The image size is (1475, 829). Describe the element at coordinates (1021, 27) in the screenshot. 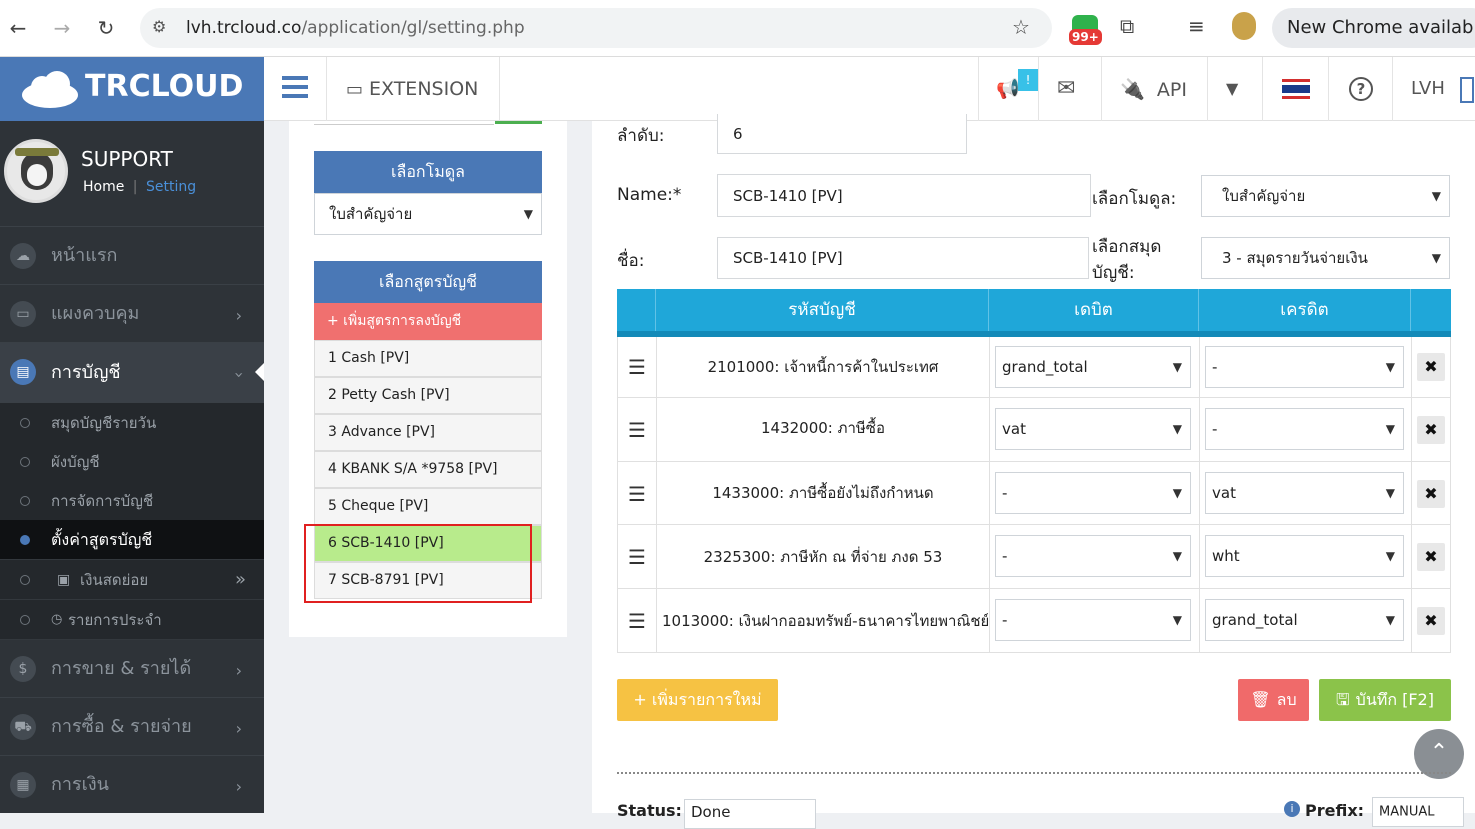

I see `bookmark-star-icon: ☆` at that location.